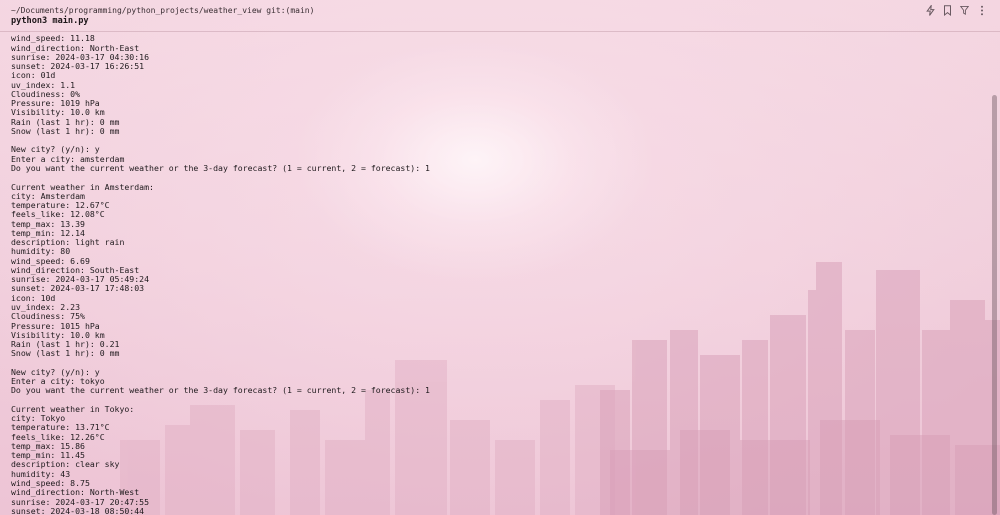 This screenshot has width=1000, height=515. I want to click on terminal-line: sunset: 2024-03-17 16:26:51, so click(78, 66).